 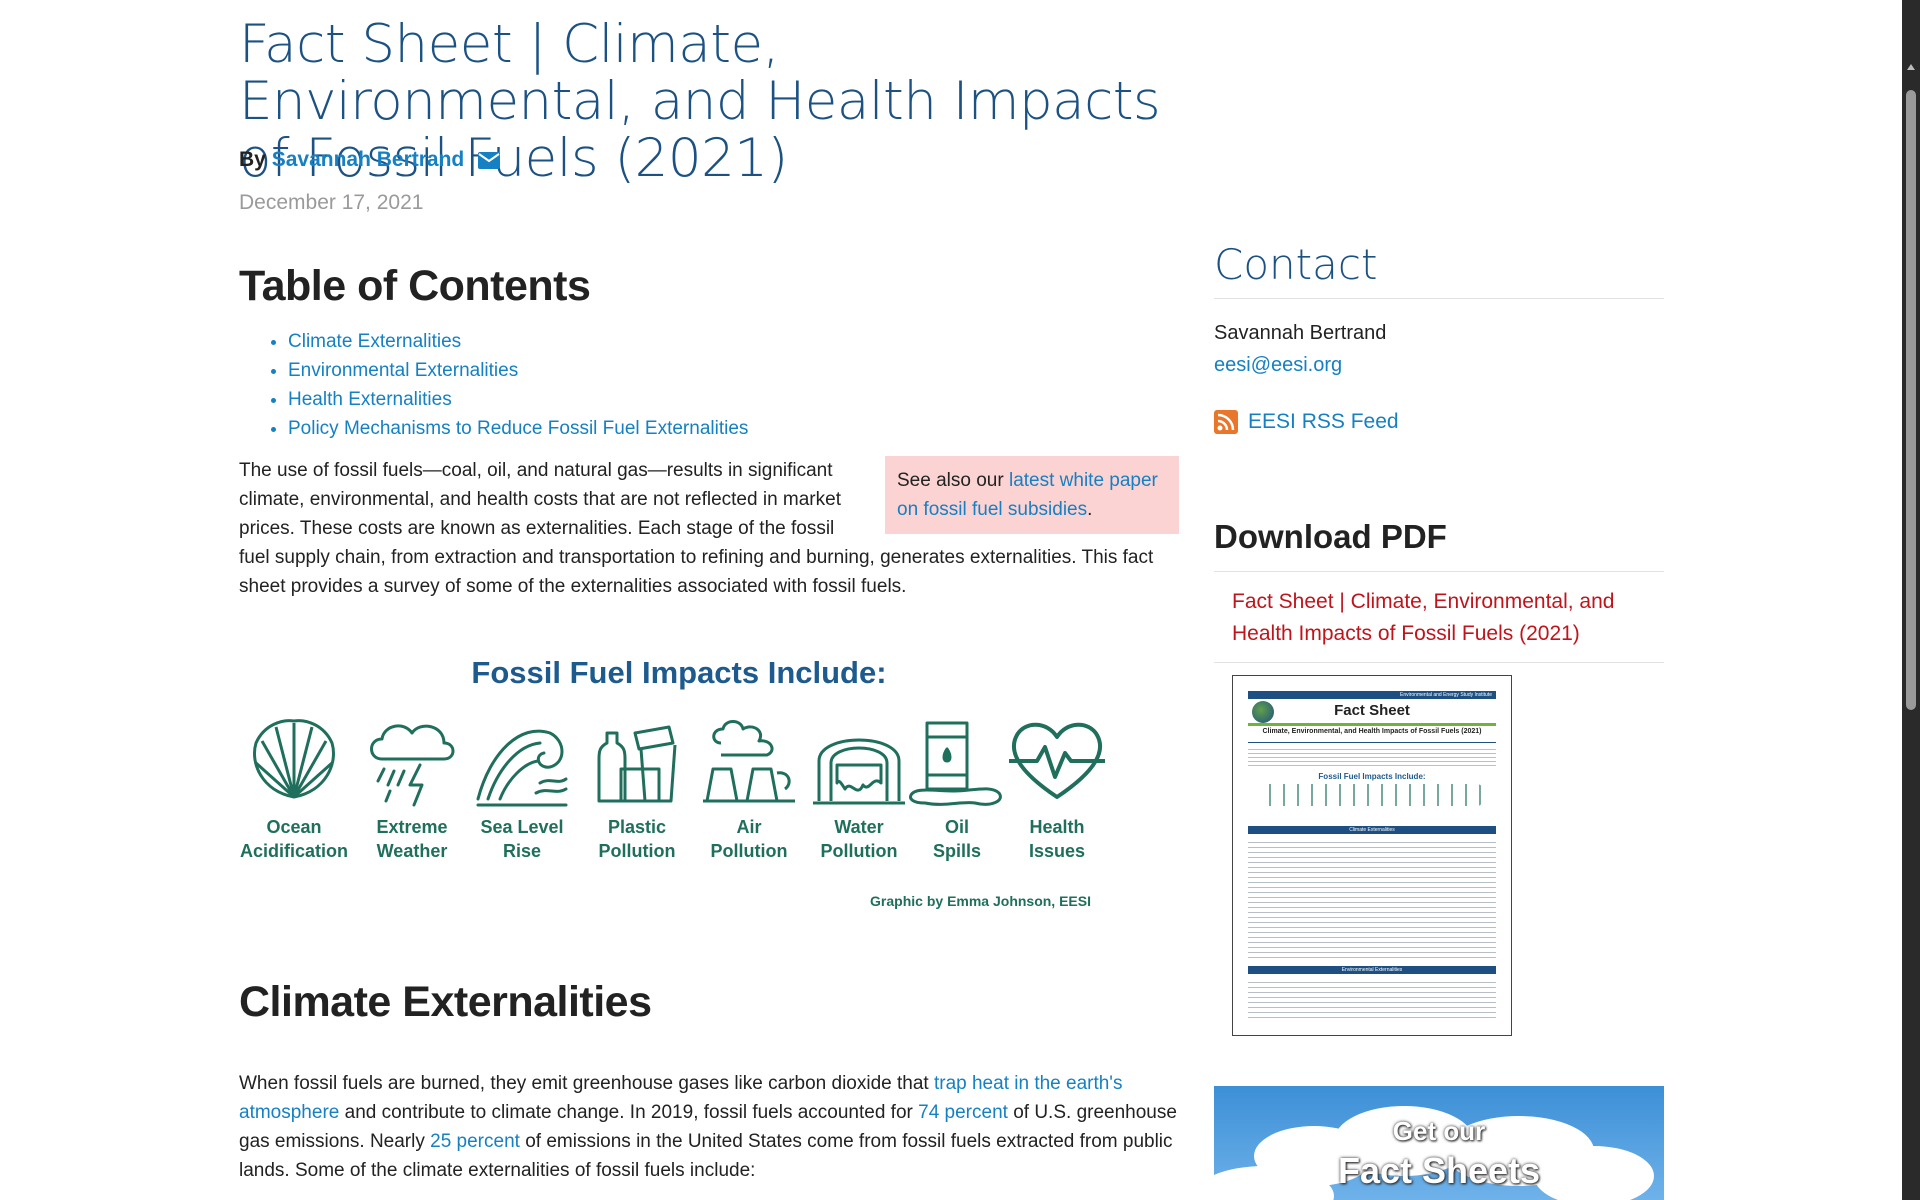 I want to click on thumb-section1: Climate Externalities, so click(x=1372, y=830).